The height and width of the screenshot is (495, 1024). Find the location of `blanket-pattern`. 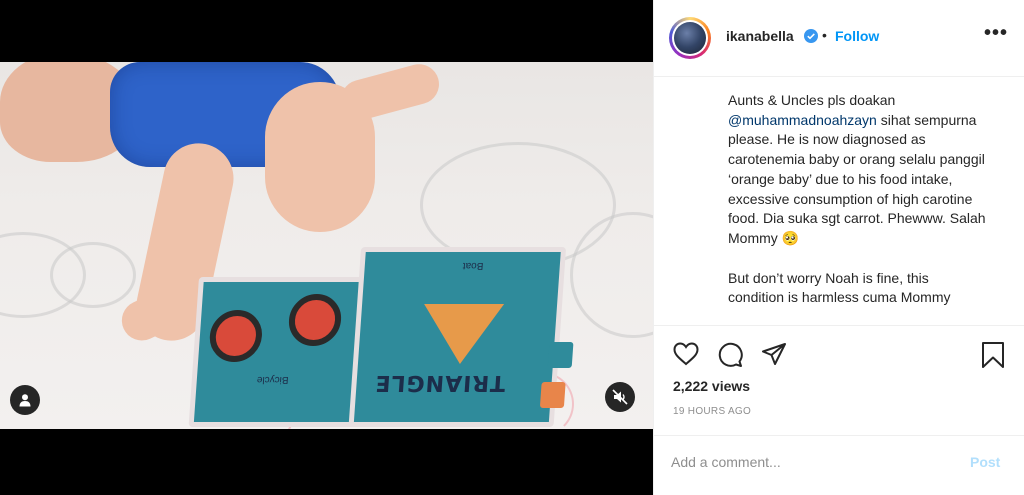

blanket-pattern is located at coordinates (93, 275).